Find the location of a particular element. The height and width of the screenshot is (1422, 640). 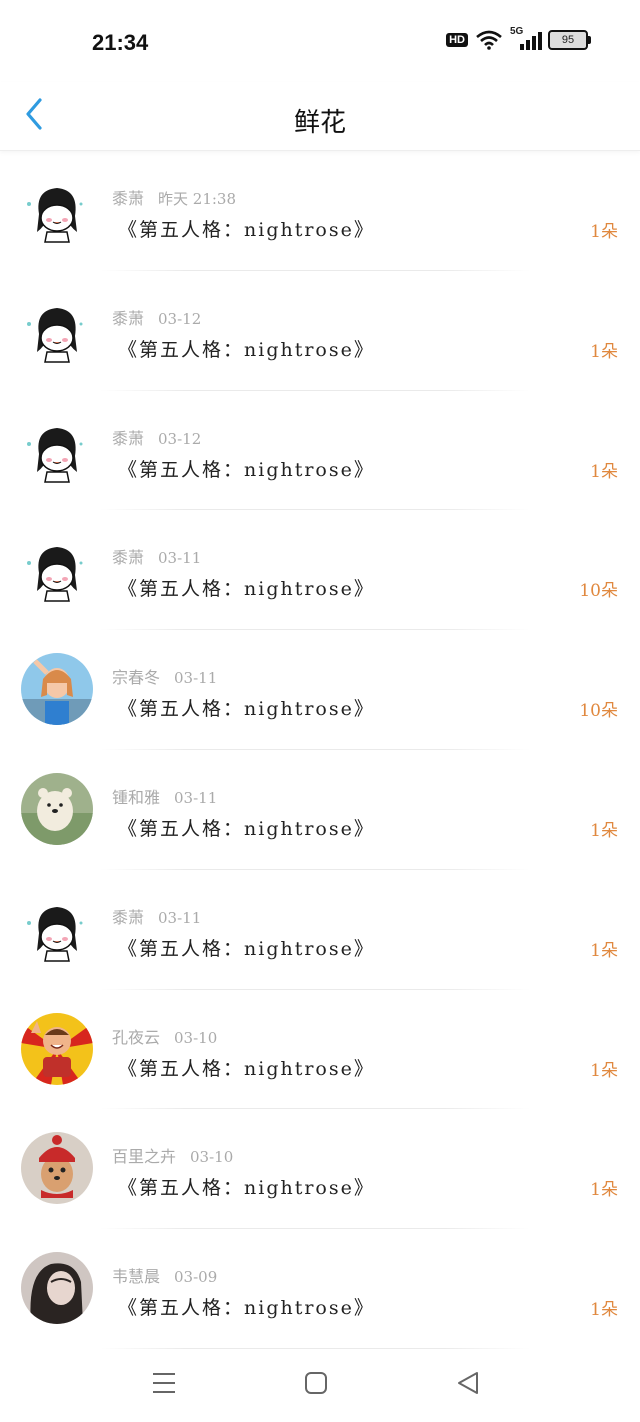

back-triangle-icon is located at coordinates (468, 1383).